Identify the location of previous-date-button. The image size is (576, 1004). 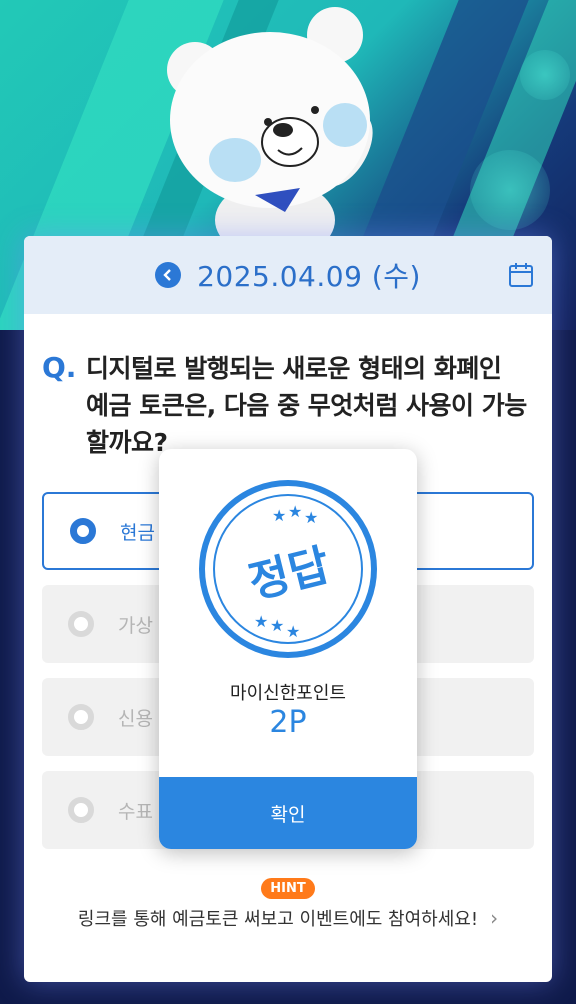
(168, 275).